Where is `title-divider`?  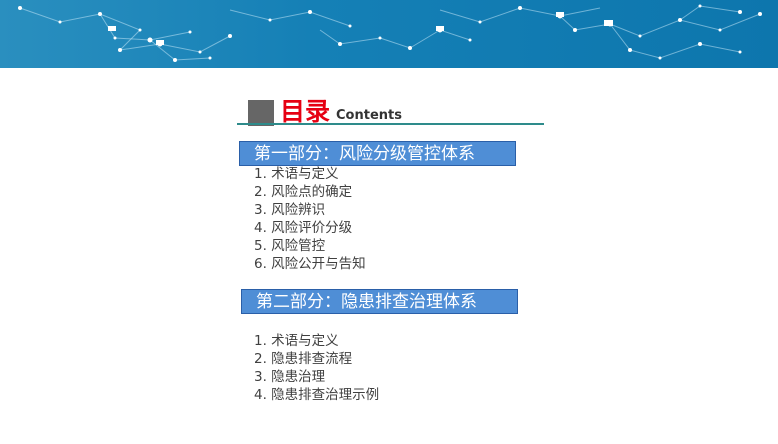
title-divider is located at coordinates (390, 124).